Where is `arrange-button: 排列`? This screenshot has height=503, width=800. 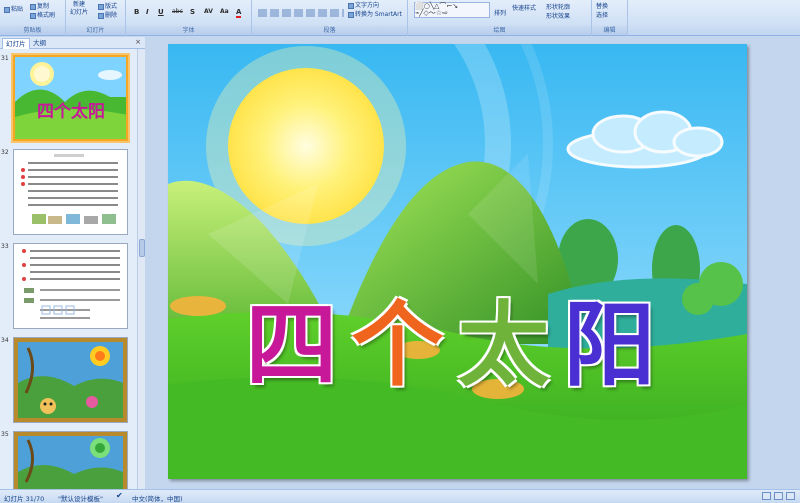
arrange-button: 排列 is located at coordinates (500, 12).